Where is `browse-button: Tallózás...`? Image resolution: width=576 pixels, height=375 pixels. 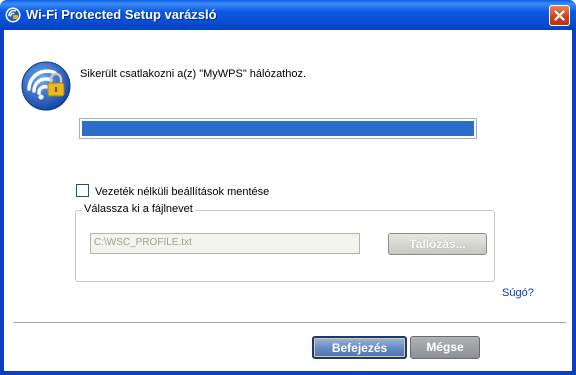
browse-button: Tallózás... is located at coordinates (437, 244).